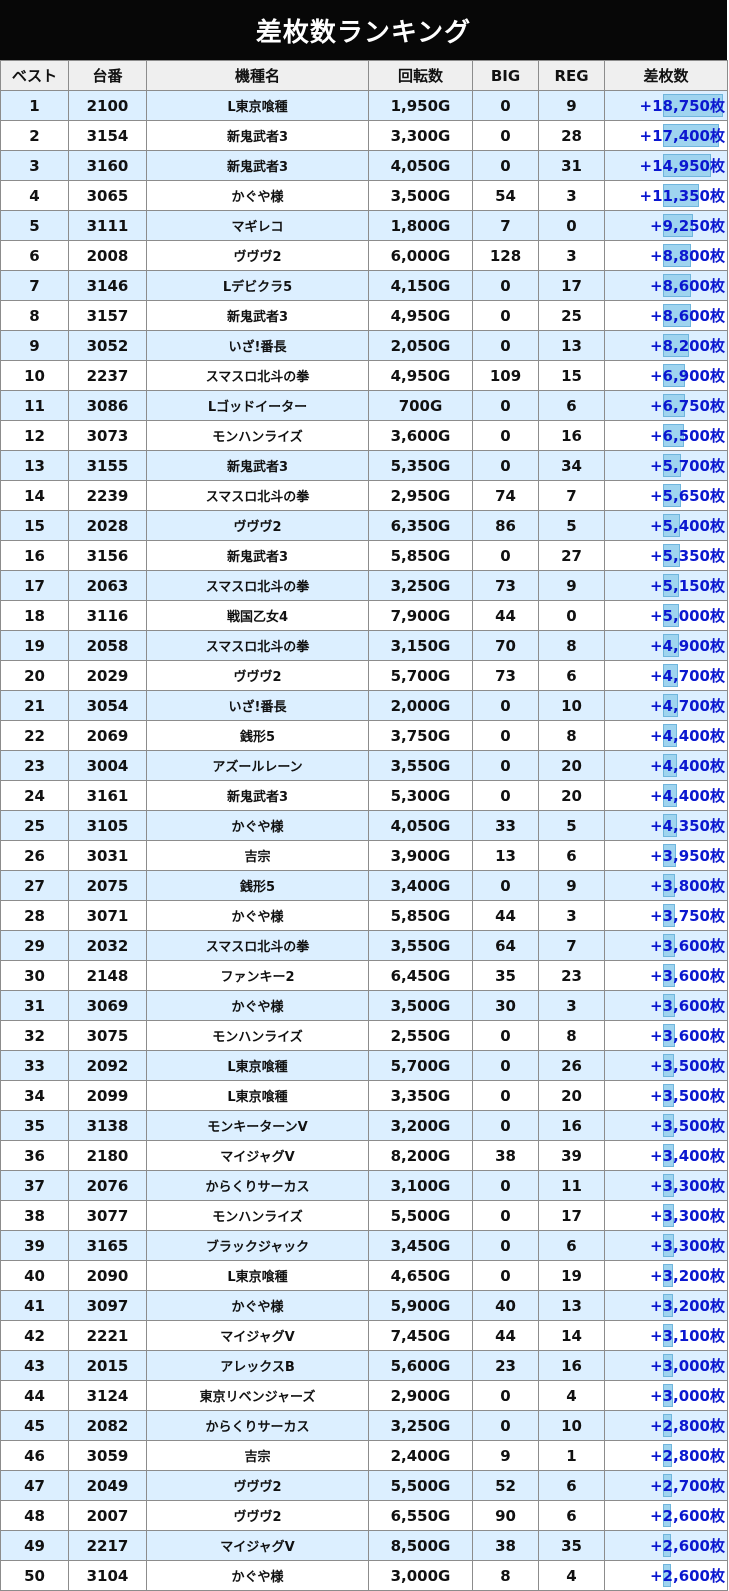 This screenshot has width=729, height=1591. Describe the element at coordinates (257, 795) in the screenshot. I see `machine-name-cell: 新鬼武者3` at that location.